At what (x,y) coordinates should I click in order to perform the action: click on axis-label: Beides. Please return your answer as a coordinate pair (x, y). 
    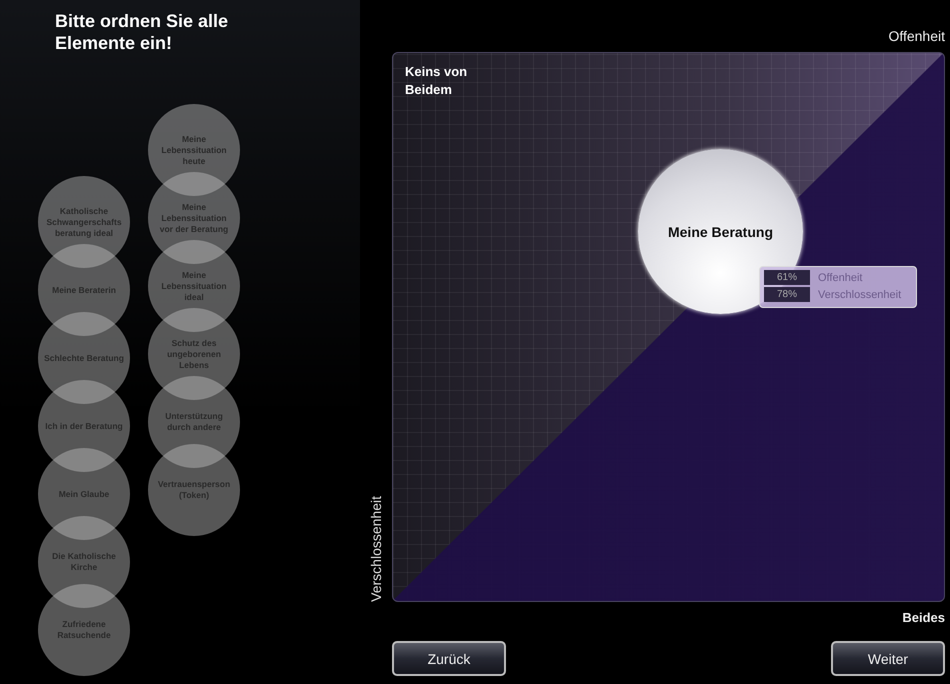
    Looking at the image, I should click on (923, 617).